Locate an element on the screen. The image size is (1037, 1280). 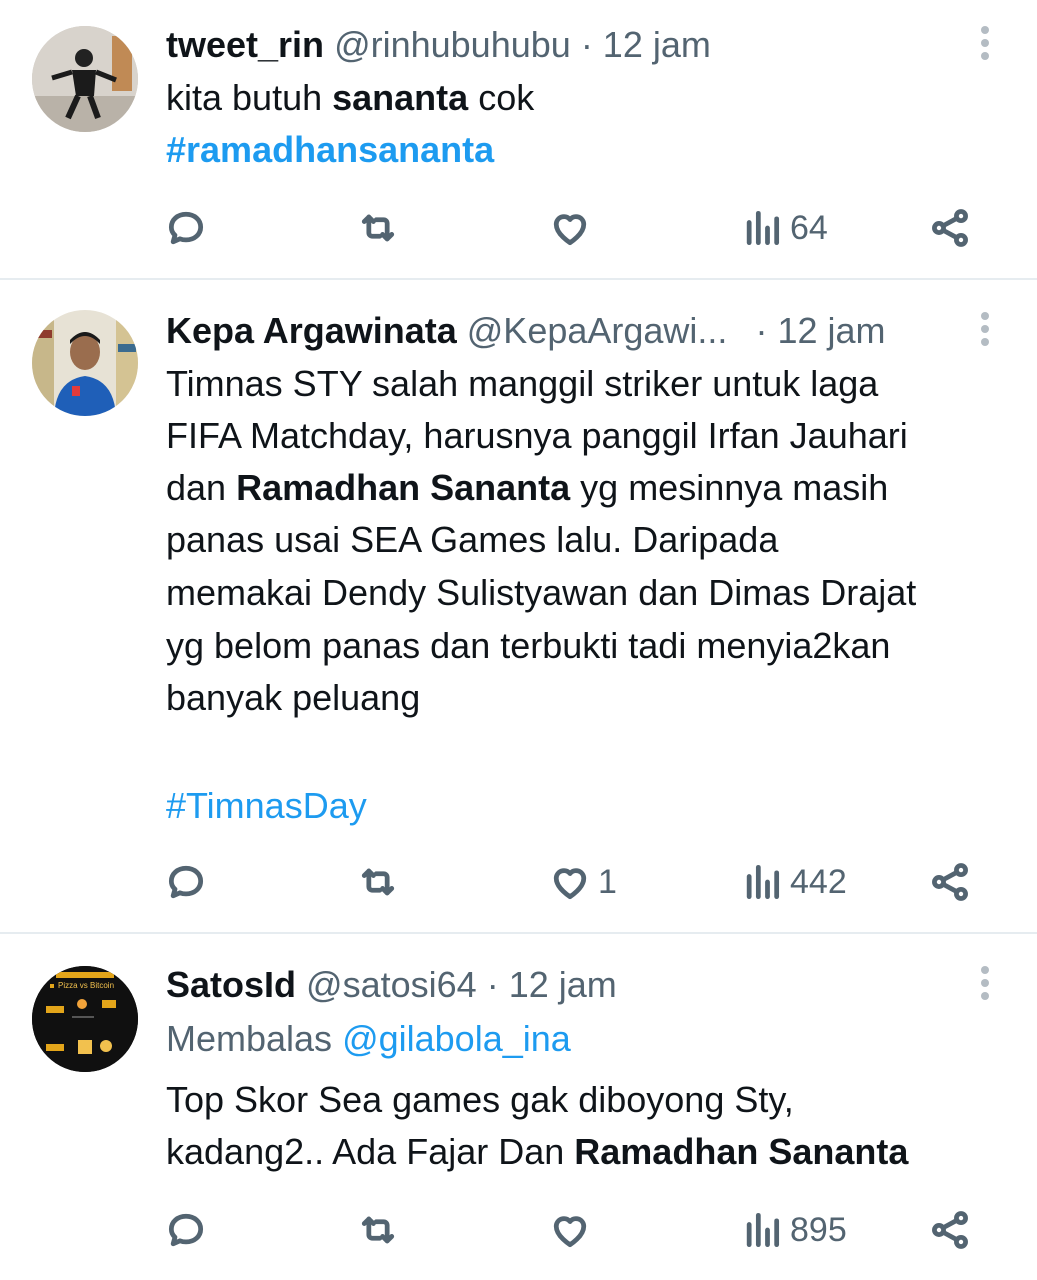
tweet-header: tweet_rin @rinhubuhubu · 12 jam is located at coordinates (438, 45).